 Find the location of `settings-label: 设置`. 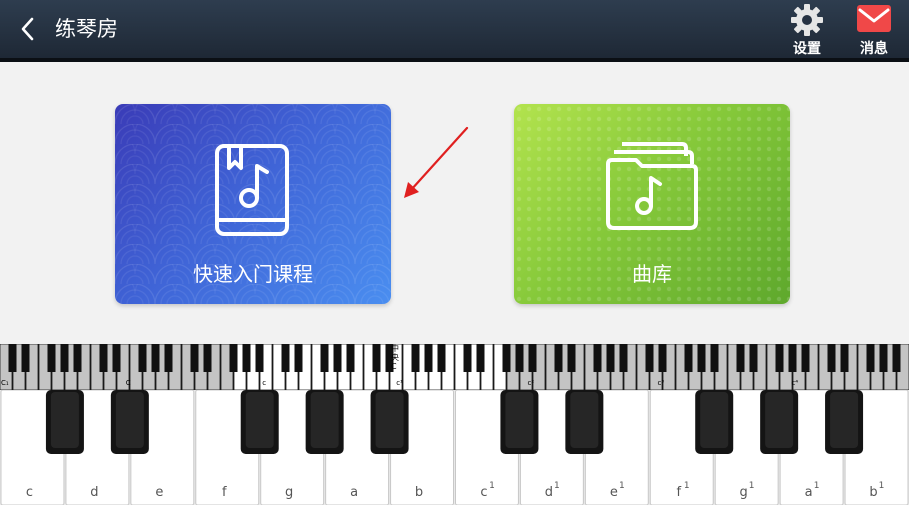

settings-label: 设置 is located at coordinates (807, 49).